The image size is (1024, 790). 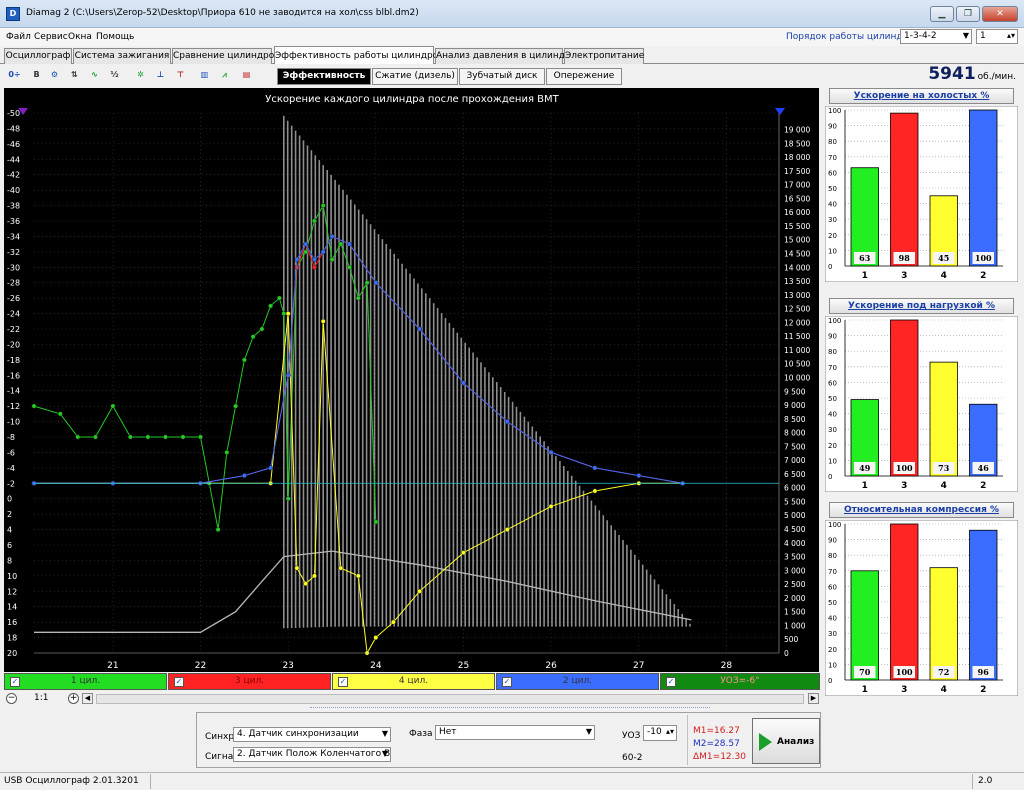 I want to click on y-left-tick-label: -44, so click(x=13, y=159).